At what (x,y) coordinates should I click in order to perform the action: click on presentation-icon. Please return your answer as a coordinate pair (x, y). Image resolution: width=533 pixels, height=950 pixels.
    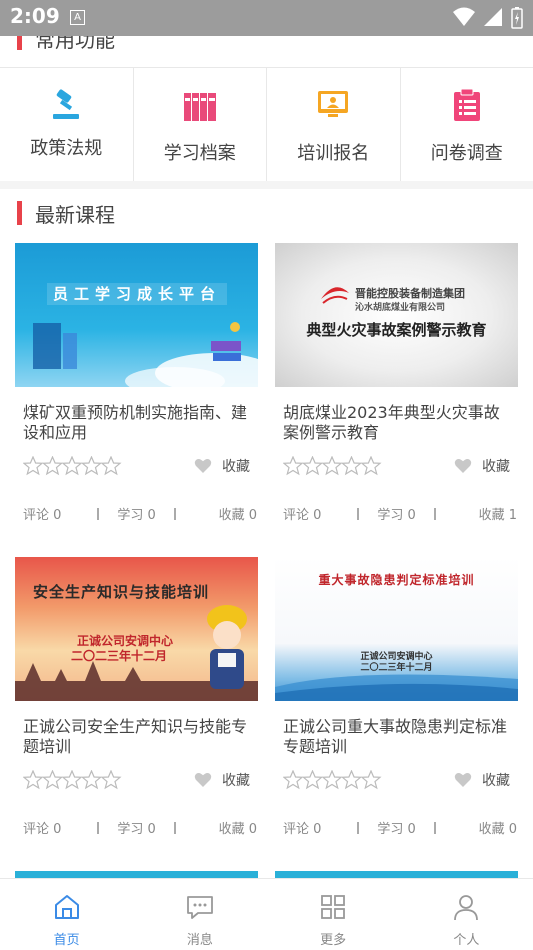
    Looking at the image, I should click on (333, 105).